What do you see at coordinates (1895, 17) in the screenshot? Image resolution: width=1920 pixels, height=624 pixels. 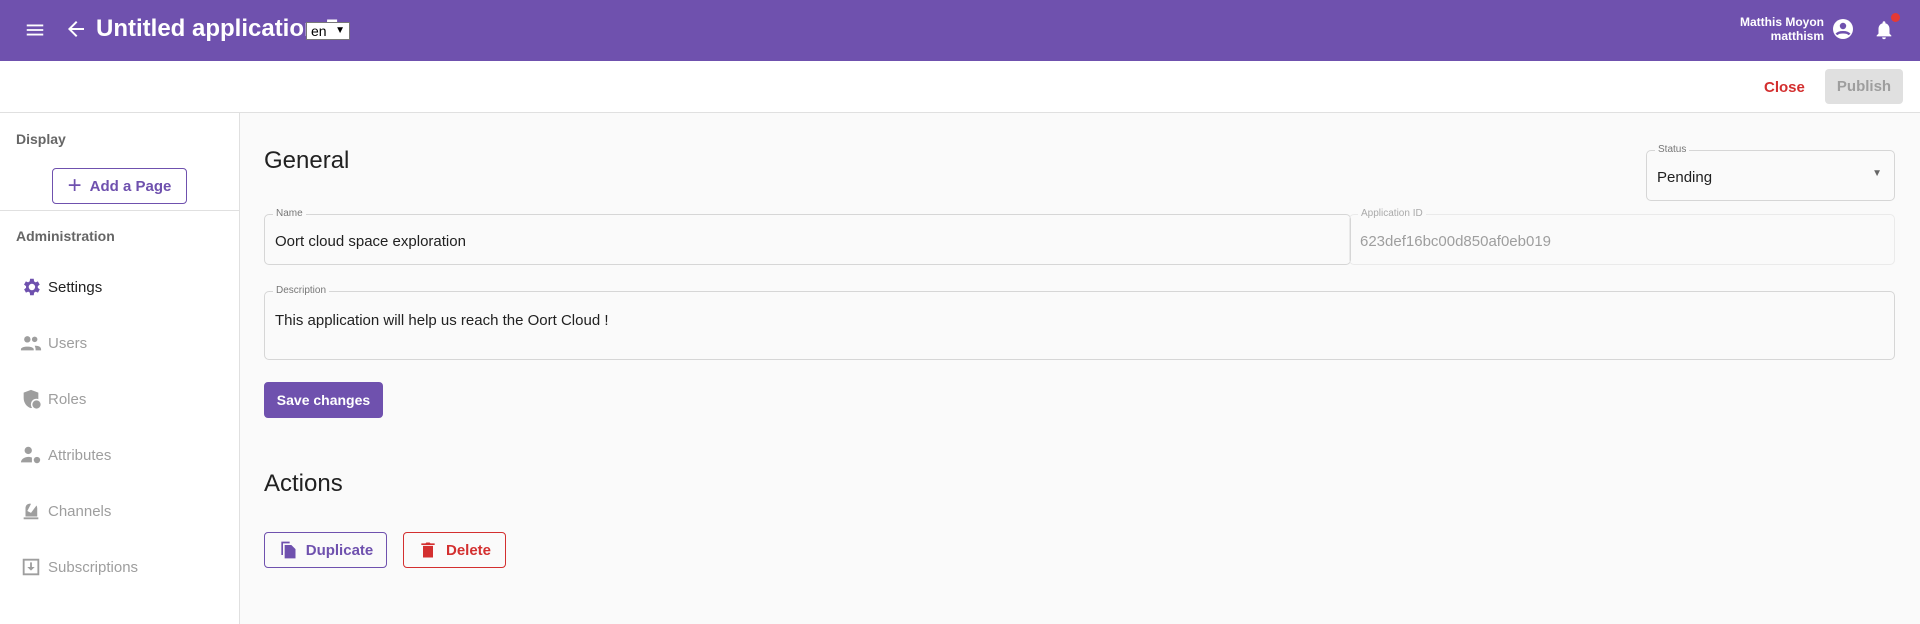 I see `notification-badge` at bounding box center [1895, 17].